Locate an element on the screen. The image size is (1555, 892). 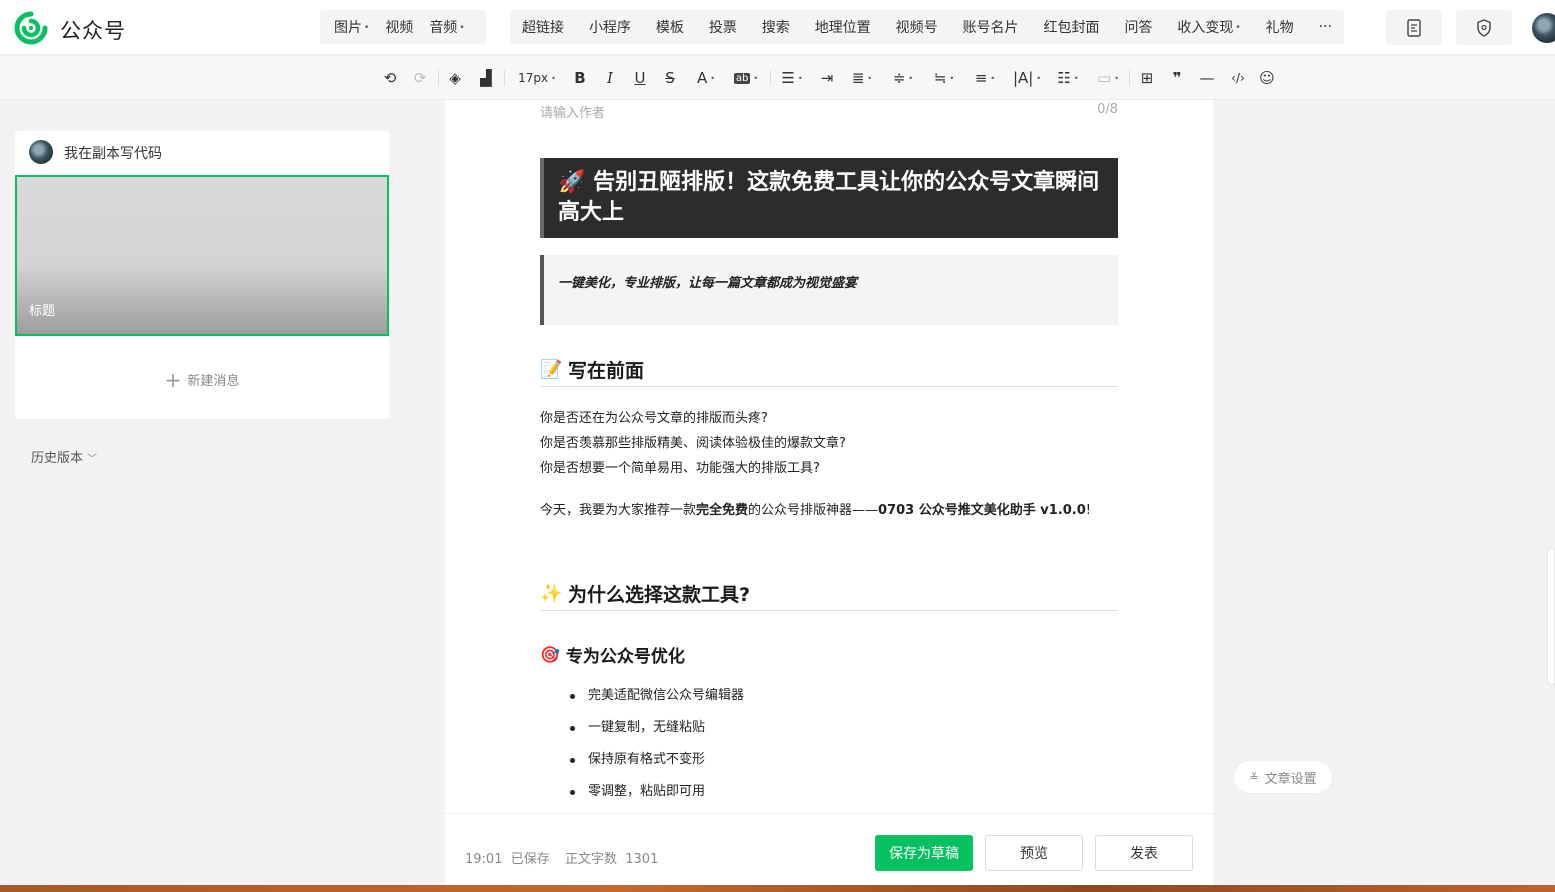
highlight-color-select: ab • is located at coordinates (746, 78).